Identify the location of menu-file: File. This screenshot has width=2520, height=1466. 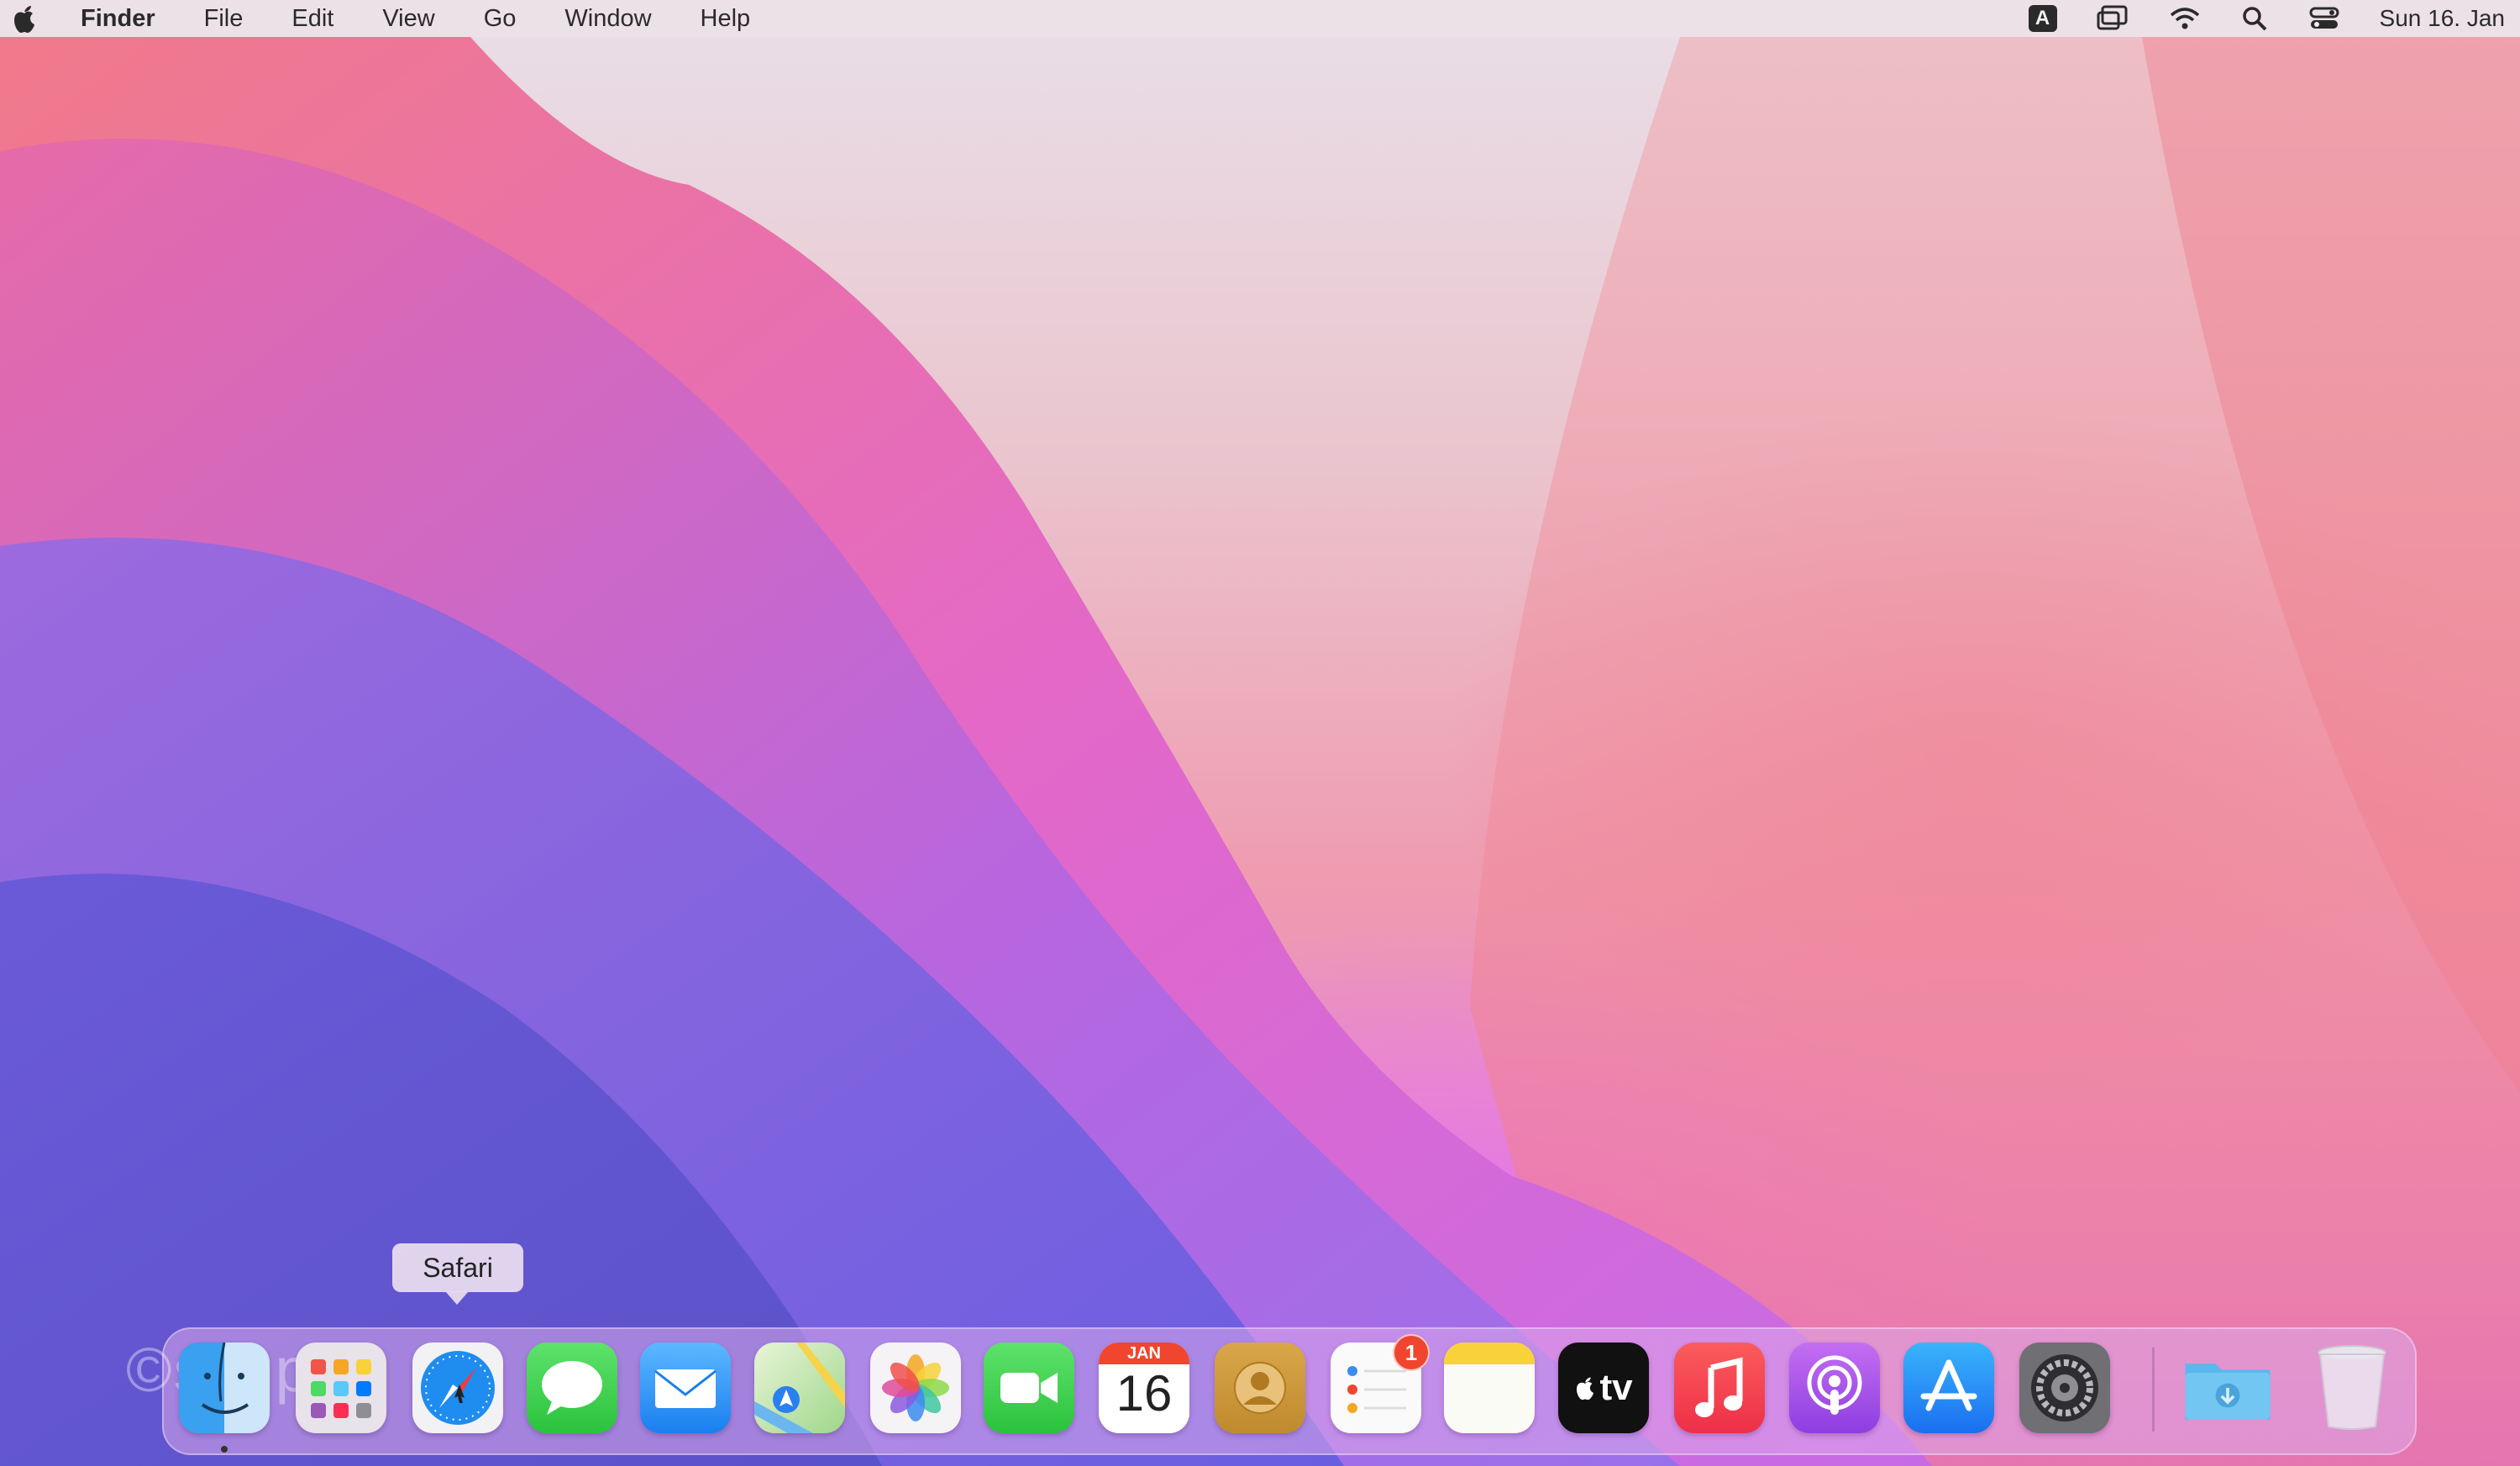
(224, 19).